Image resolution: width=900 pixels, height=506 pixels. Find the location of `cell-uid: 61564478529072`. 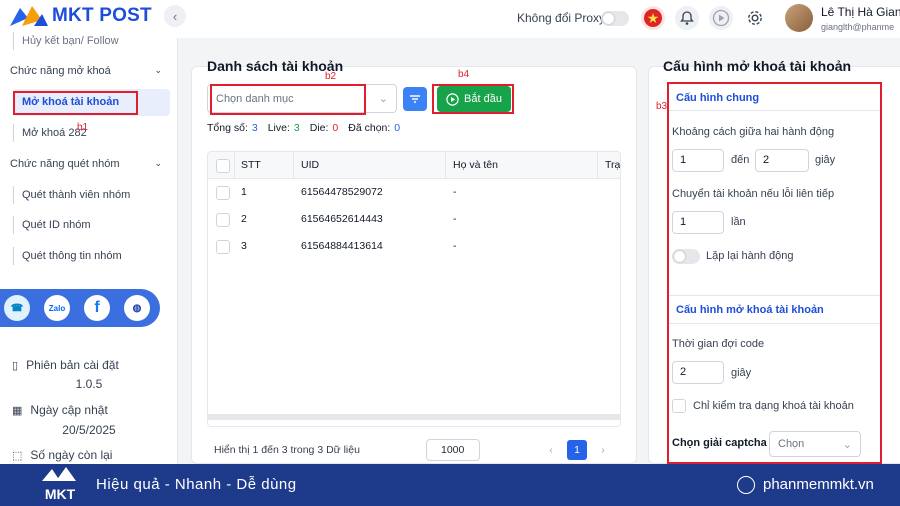

cell-uid: 61564478529072 is located at coordinates (342, 192).